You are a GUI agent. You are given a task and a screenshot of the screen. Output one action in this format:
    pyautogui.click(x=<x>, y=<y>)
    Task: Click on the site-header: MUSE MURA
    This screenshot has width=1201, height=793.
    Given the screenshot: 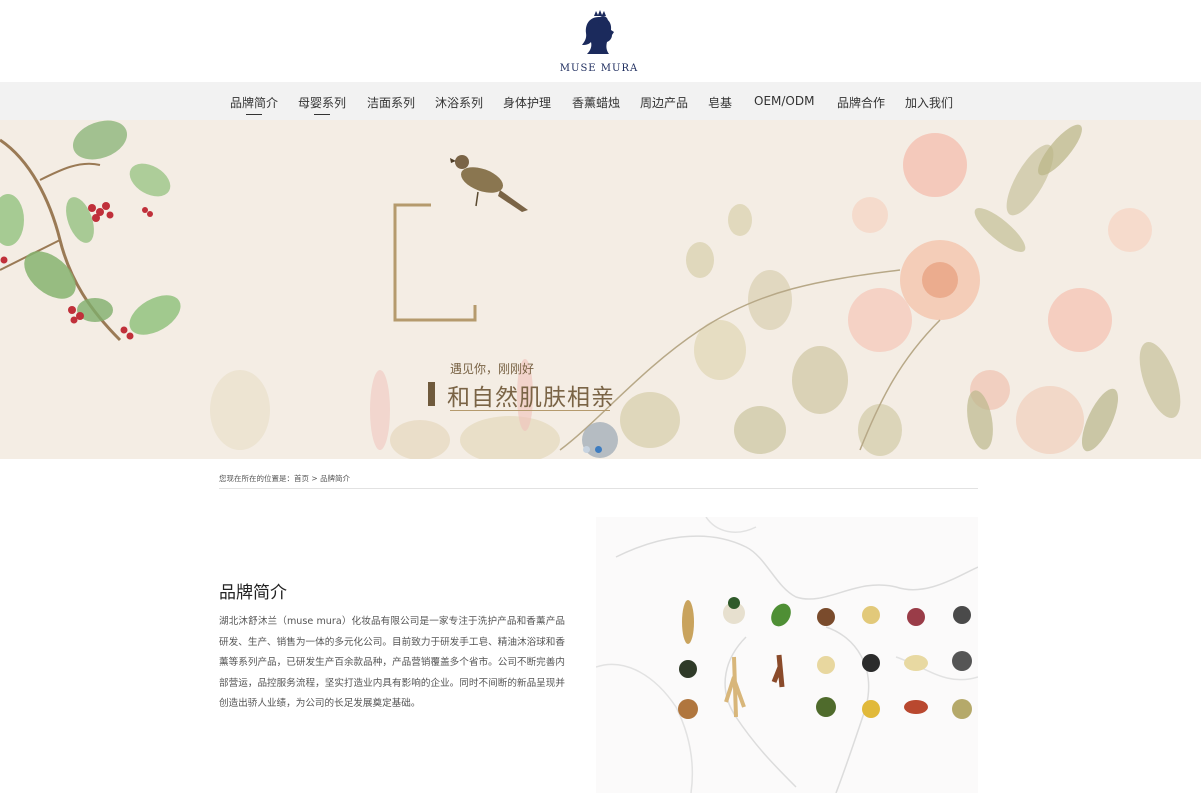 What is the action you would take?
    pyautogui.click(x=600, y=41)
    